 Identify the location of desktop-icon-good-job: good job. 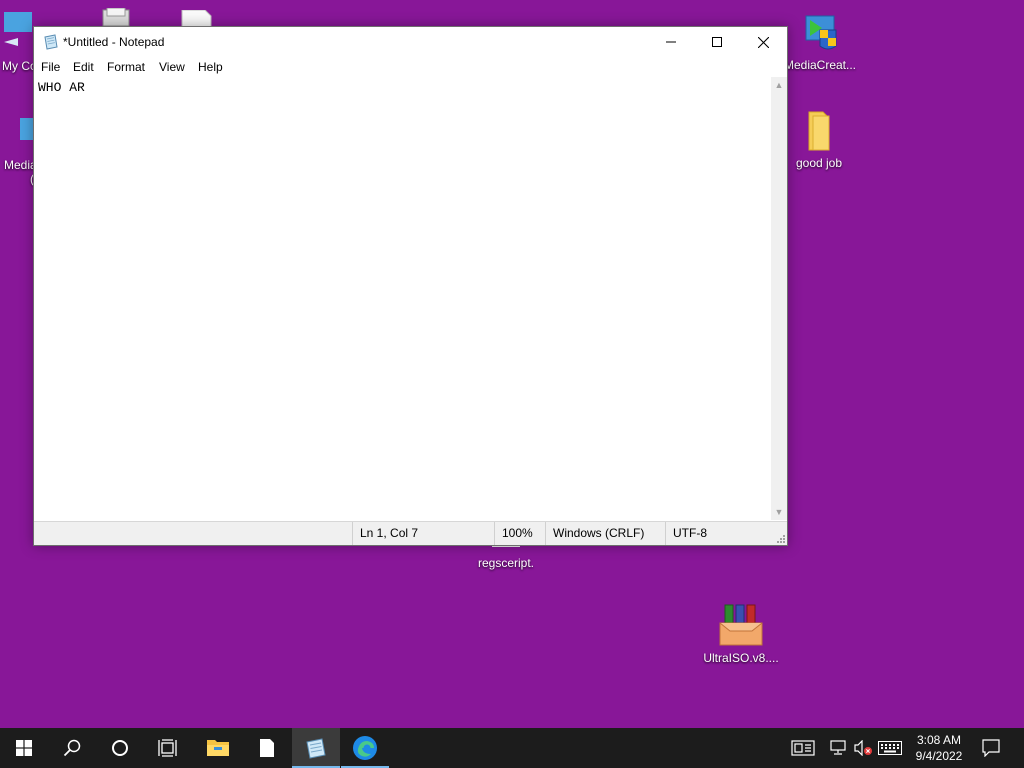
(819, 140).